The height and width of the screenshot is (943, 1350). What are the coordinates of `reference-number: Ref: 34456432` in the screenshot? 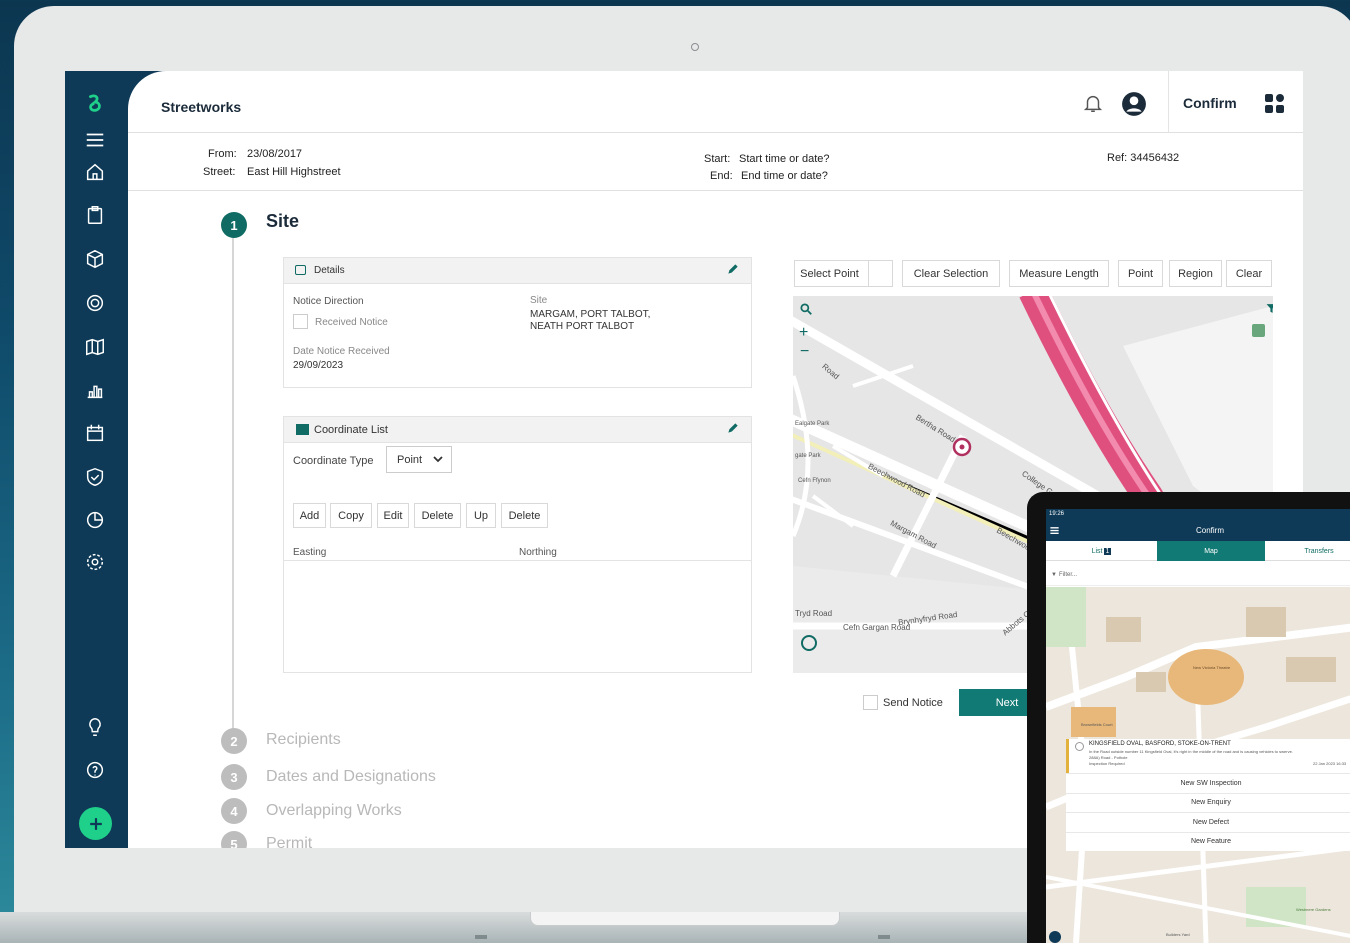 It's located at (1143, 158).